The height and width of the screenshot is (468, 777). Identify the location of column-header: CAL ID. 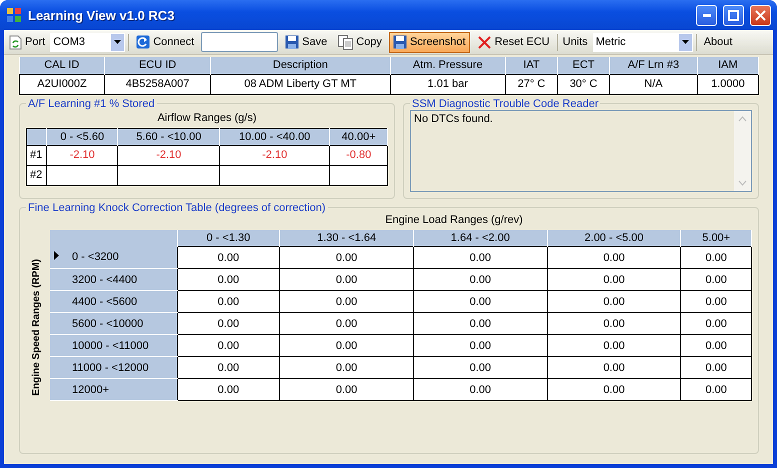
(62, 65).